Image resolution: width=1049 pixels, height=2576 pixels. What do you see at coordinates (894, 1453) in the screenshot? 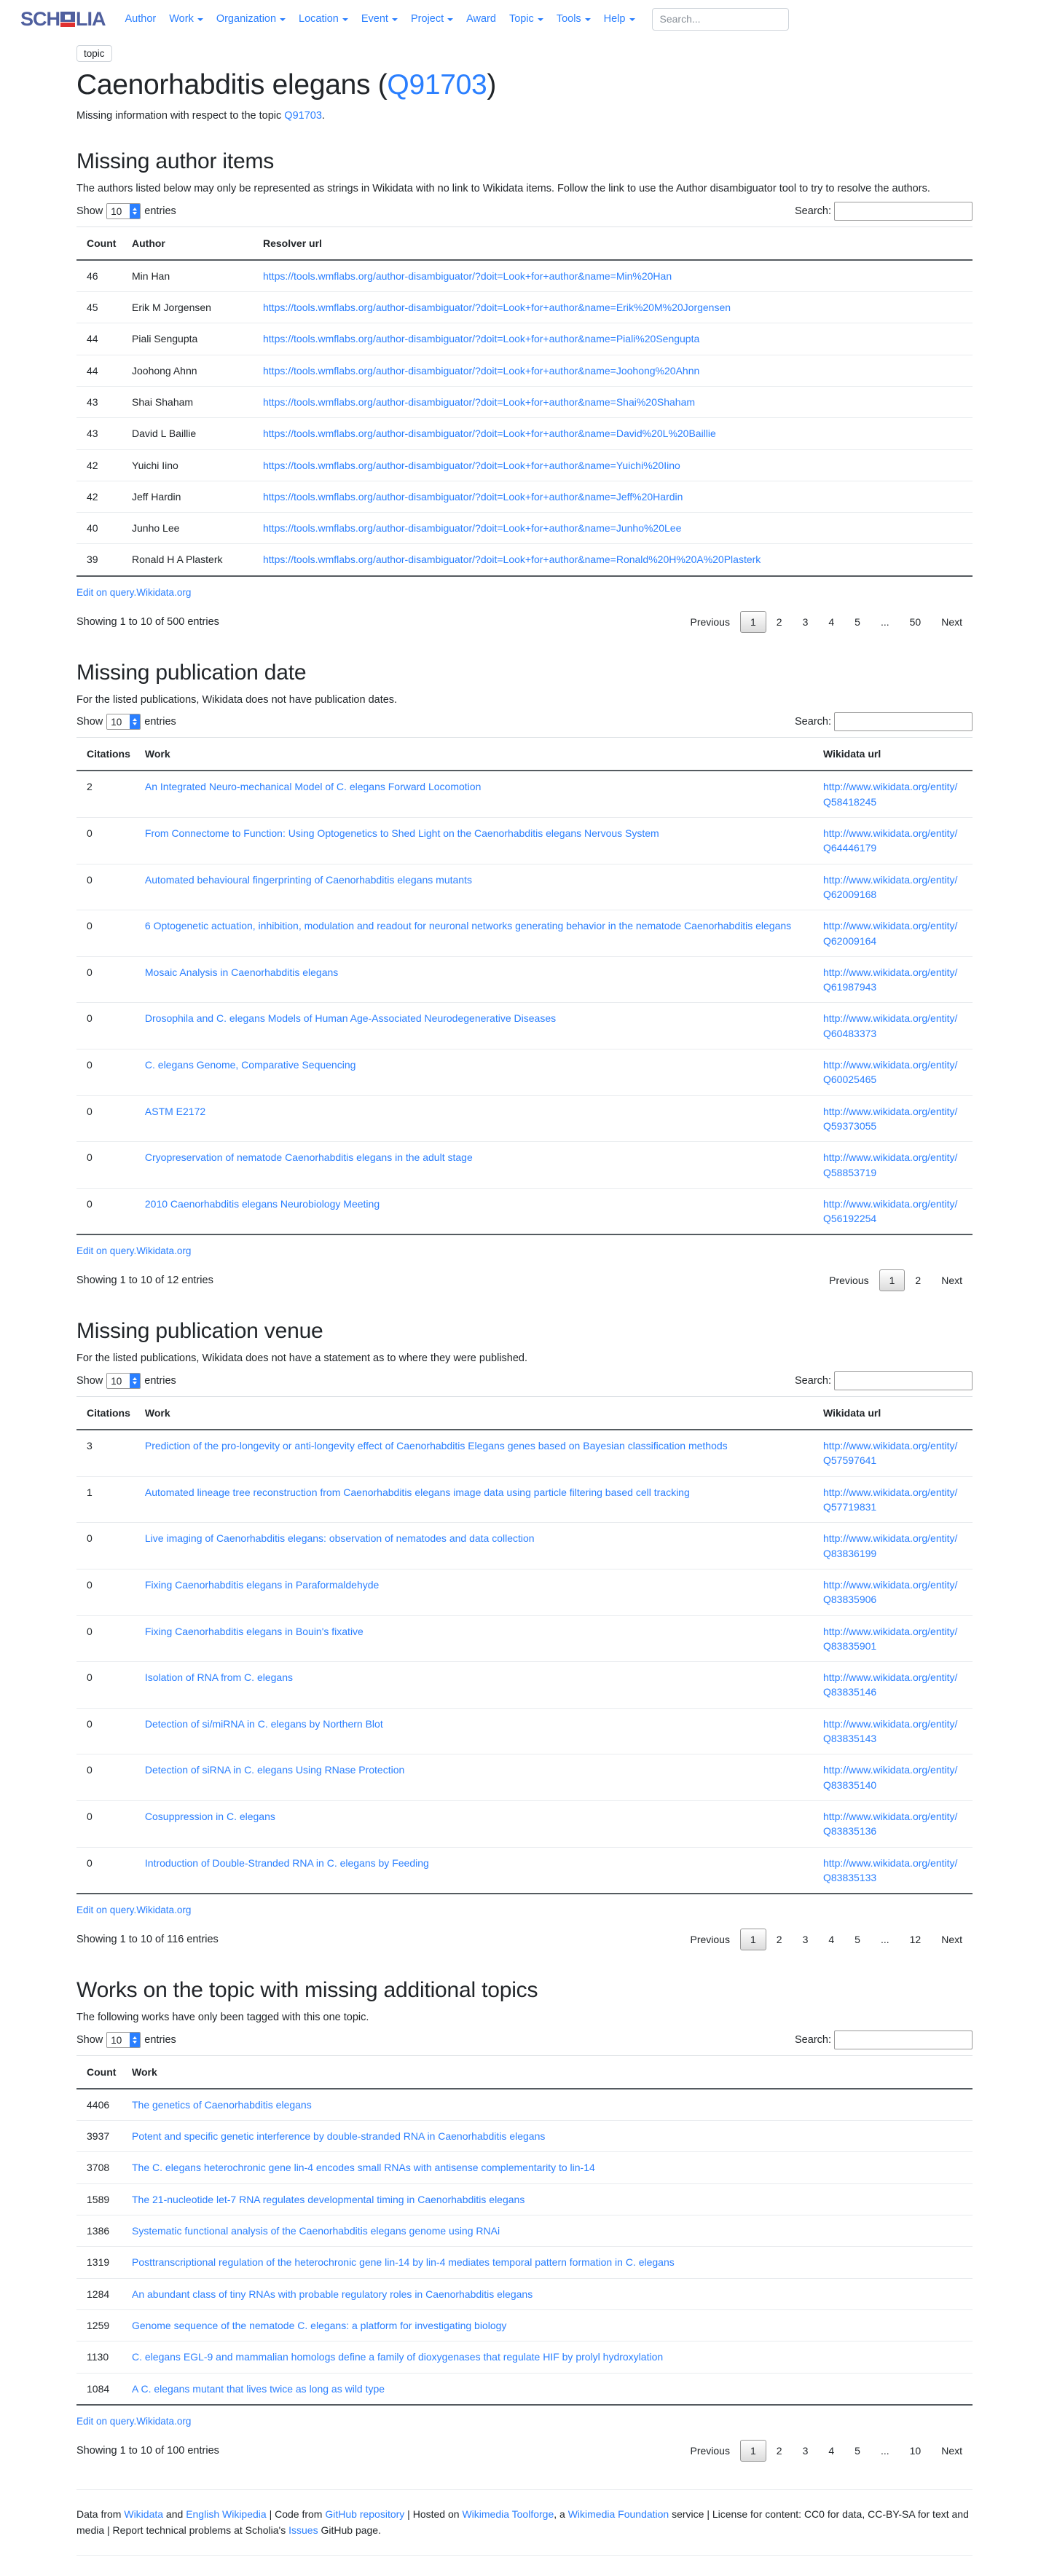
I see `wikidata-url-link: http://www.wikidata.org/entity/Q57597641` at bounding box center [894, 1453].